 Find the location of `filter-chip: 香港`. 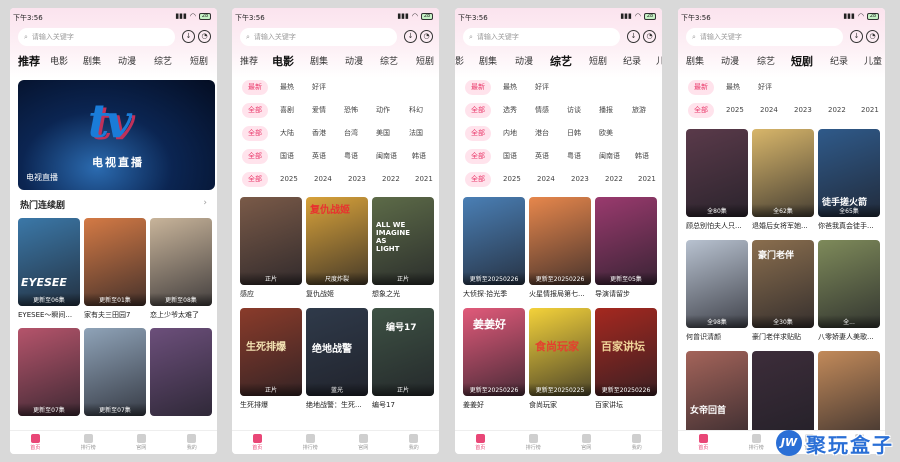

filter-chip: 香港 is located at coordinates (319, 133).